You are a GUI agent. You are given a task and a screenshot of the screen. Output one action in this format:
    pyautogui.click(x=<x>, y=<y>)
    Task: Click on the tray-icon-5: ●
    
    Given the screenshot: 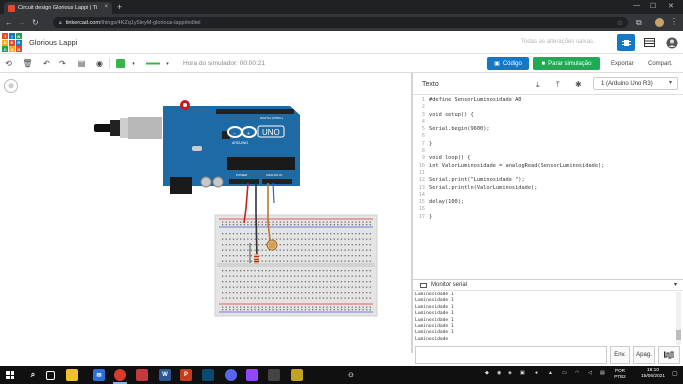 What is the action you would take?
    pyautogui.click(x=536, y=373)
    